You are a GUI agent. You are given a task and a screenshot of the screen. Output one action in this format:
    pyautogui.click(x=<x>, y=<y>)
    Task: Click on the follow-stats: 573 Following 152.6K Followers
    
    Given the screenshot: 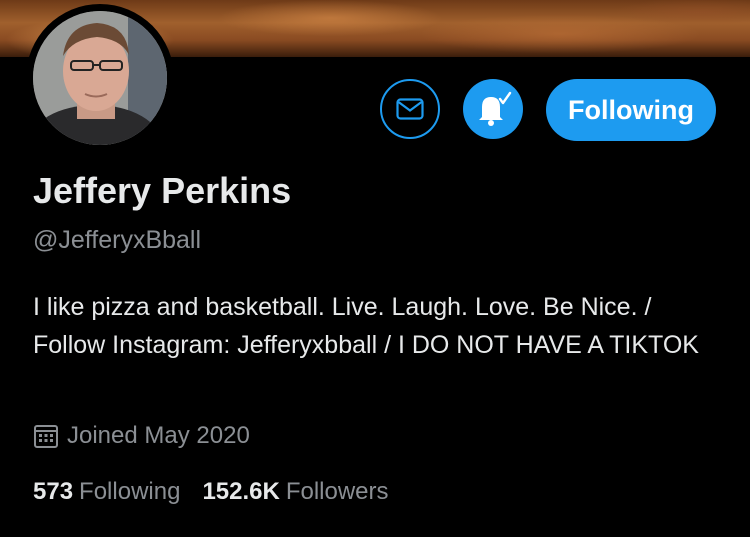 What is the action you would take?
    pyautogui.click(x=222, y=492)
    